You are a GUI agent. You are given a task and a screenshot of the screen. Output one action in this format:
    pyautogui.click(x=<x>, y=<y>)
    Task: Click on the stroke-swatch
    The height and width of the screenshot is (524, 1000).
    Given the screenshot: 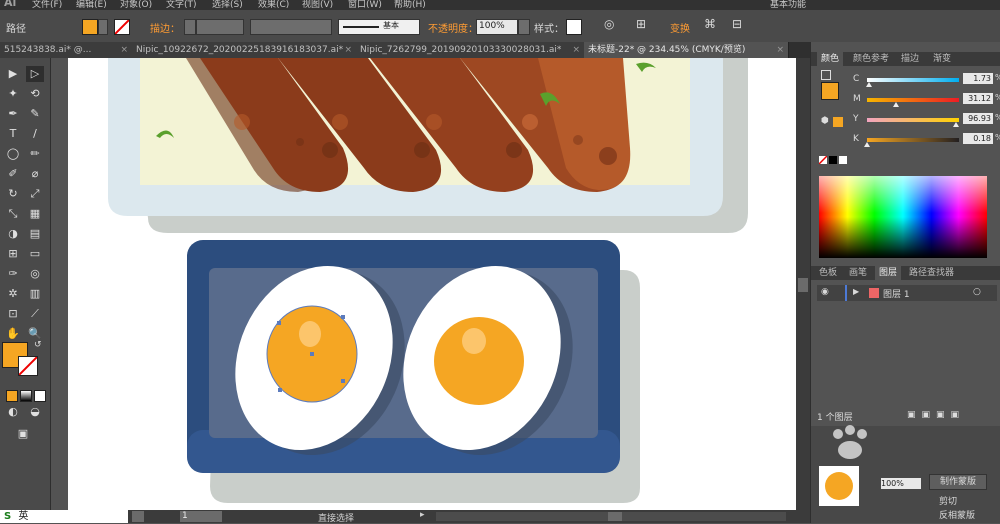 What is the action you would take?
    pyautogui.click(x=122, y=27)
    